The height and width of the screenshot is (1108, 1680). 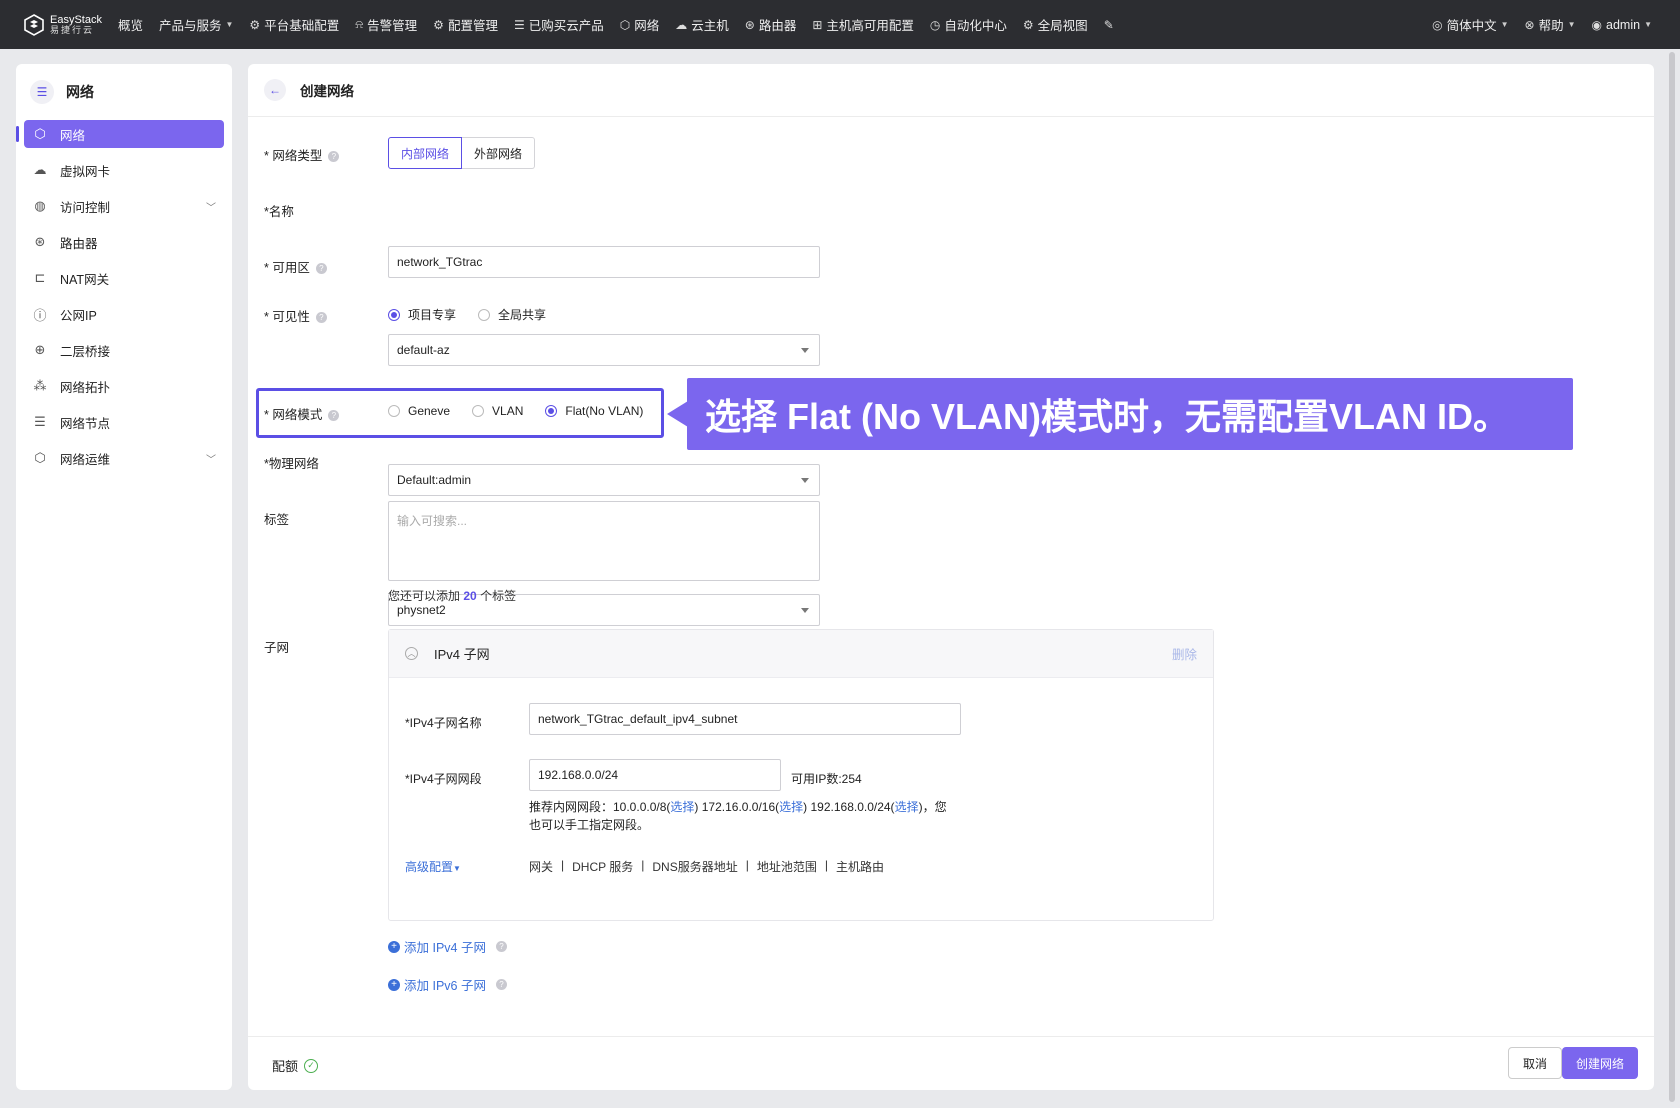 I want to click on sidebar-item-network: ⬡ 网络, so click(x=120, y=134).